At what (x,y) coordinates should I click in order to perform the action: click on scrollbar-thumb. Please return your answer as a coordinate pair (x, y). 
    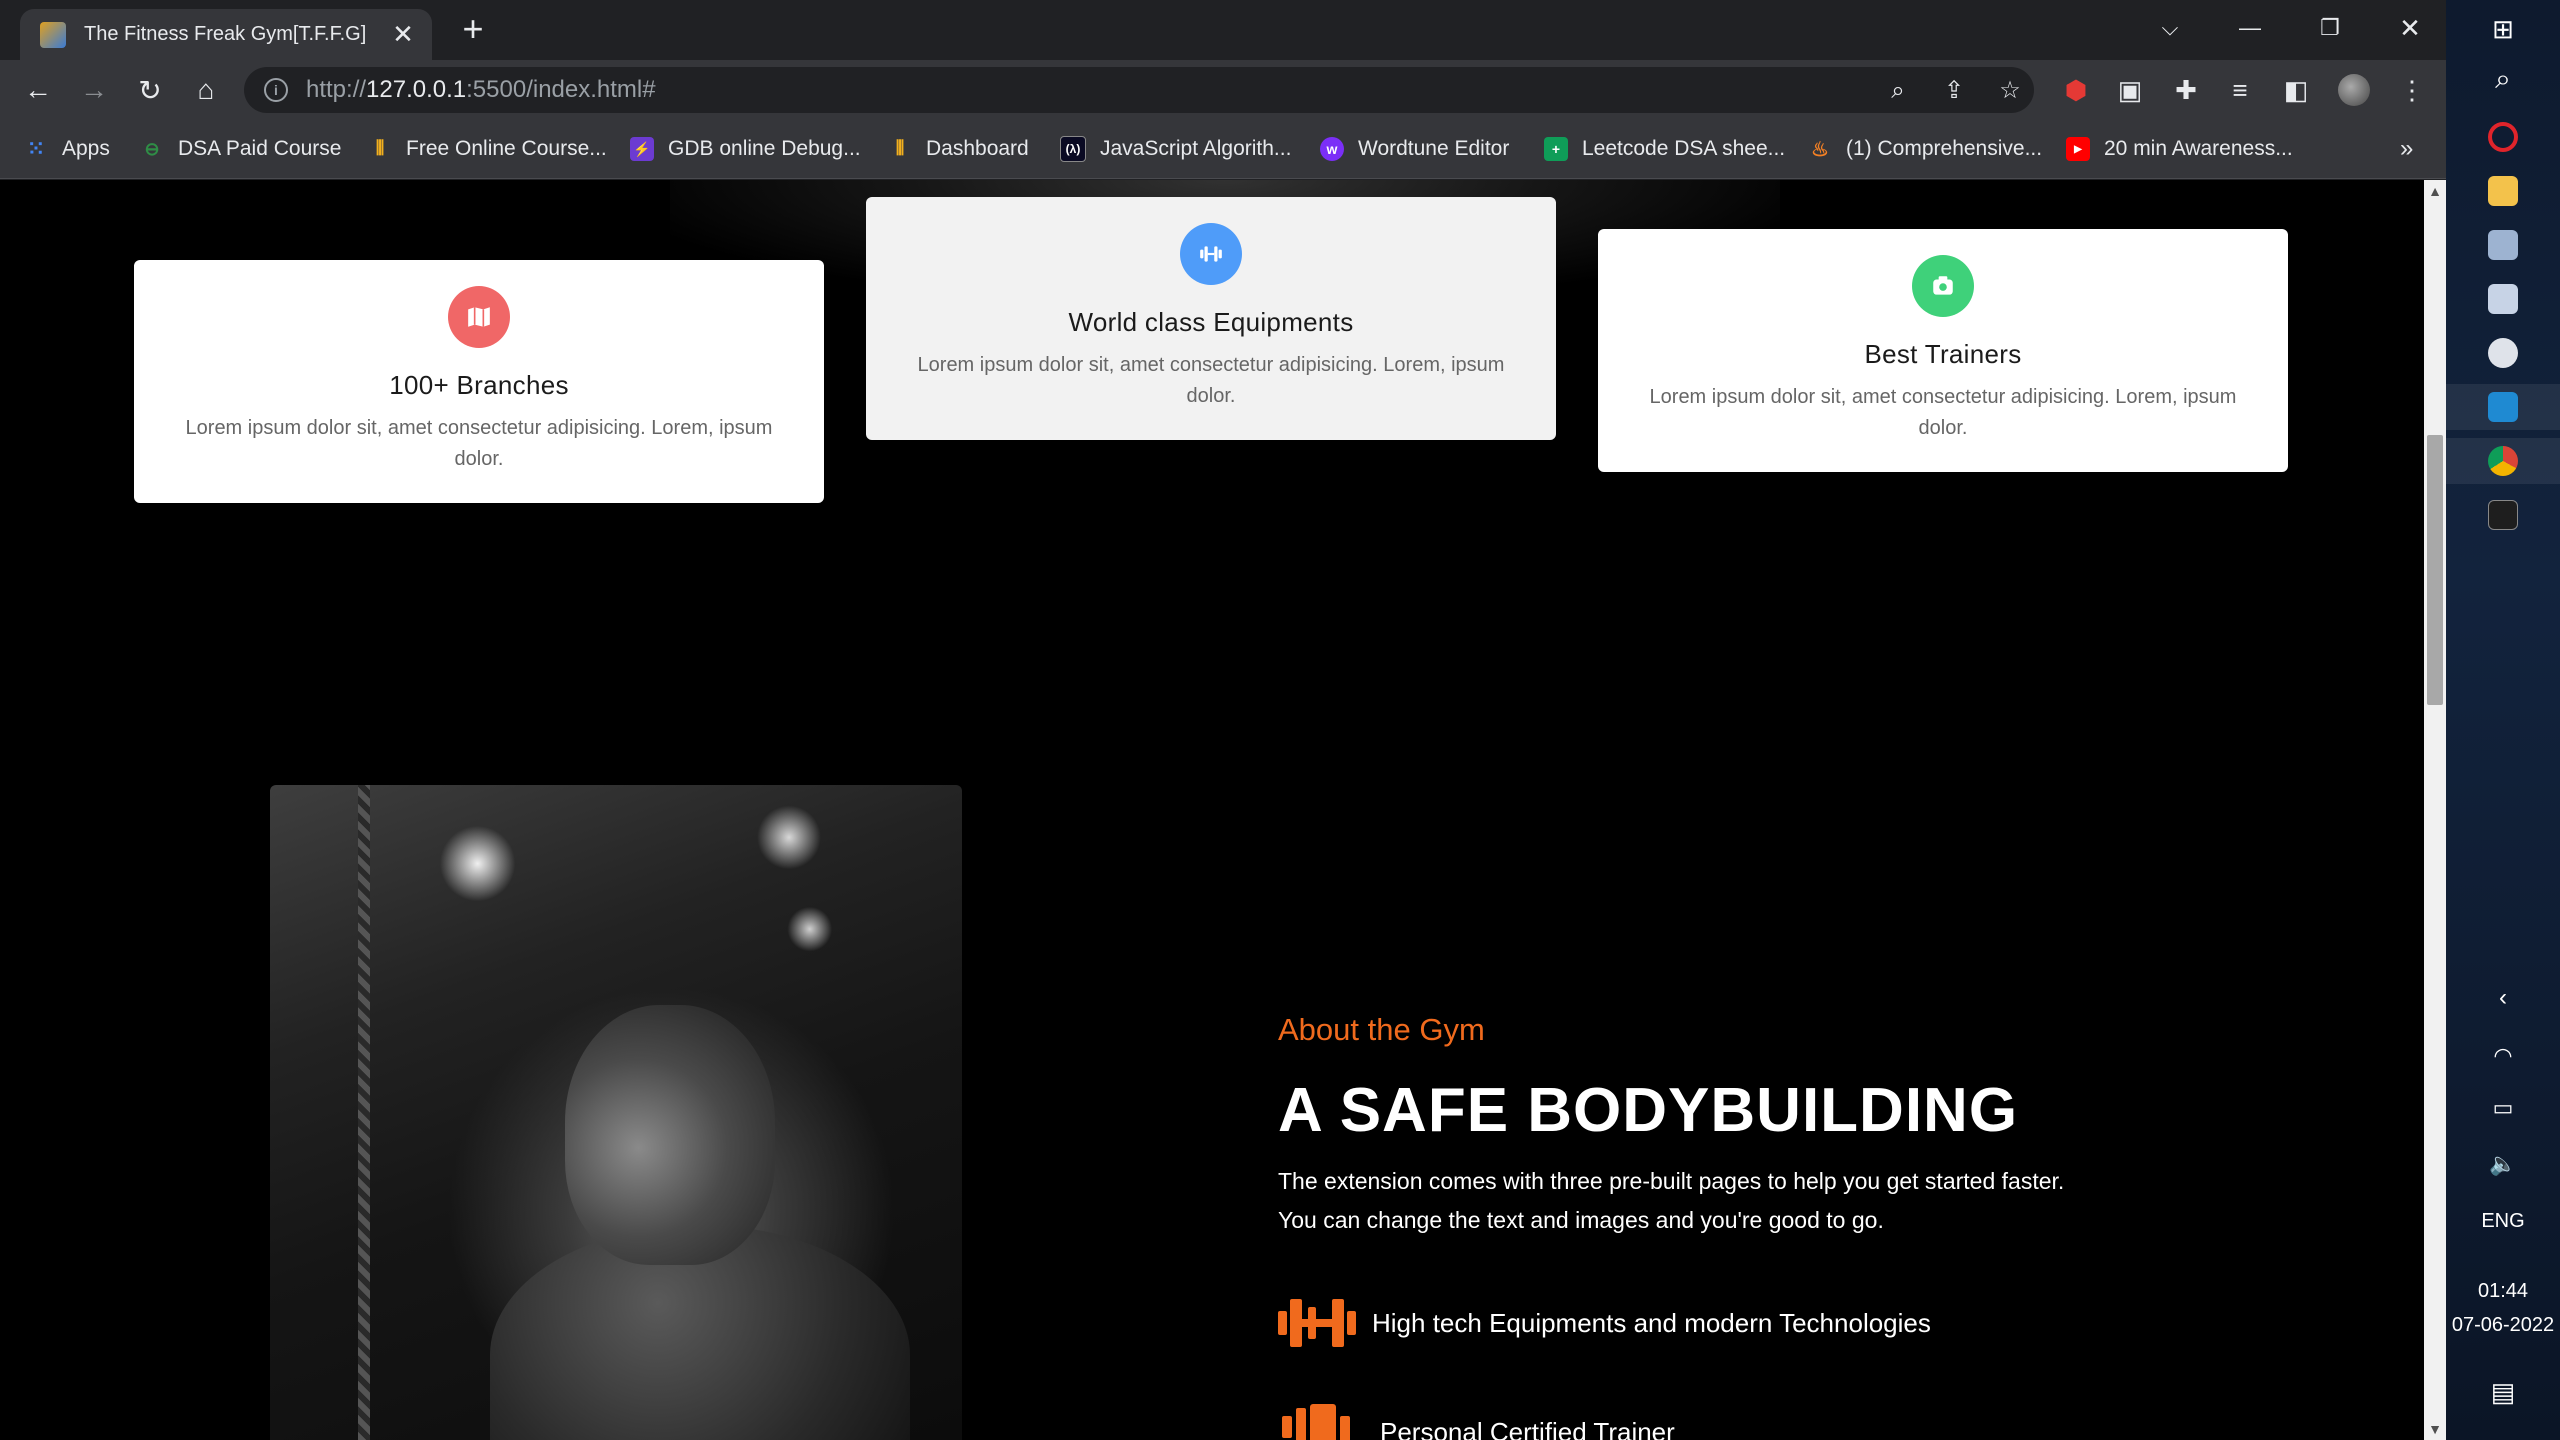
    Looking at the image, I should click on (2435, 570).